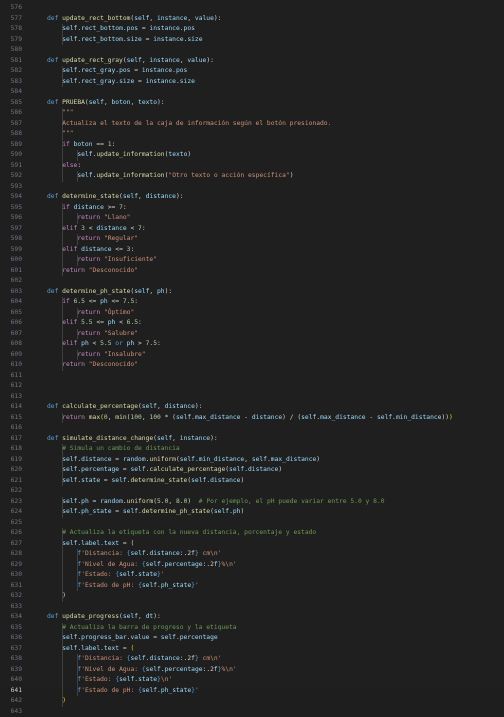  Describe the element at coordinates (184, 564) in the screenshot. I see `code-token: percentage` at that location.